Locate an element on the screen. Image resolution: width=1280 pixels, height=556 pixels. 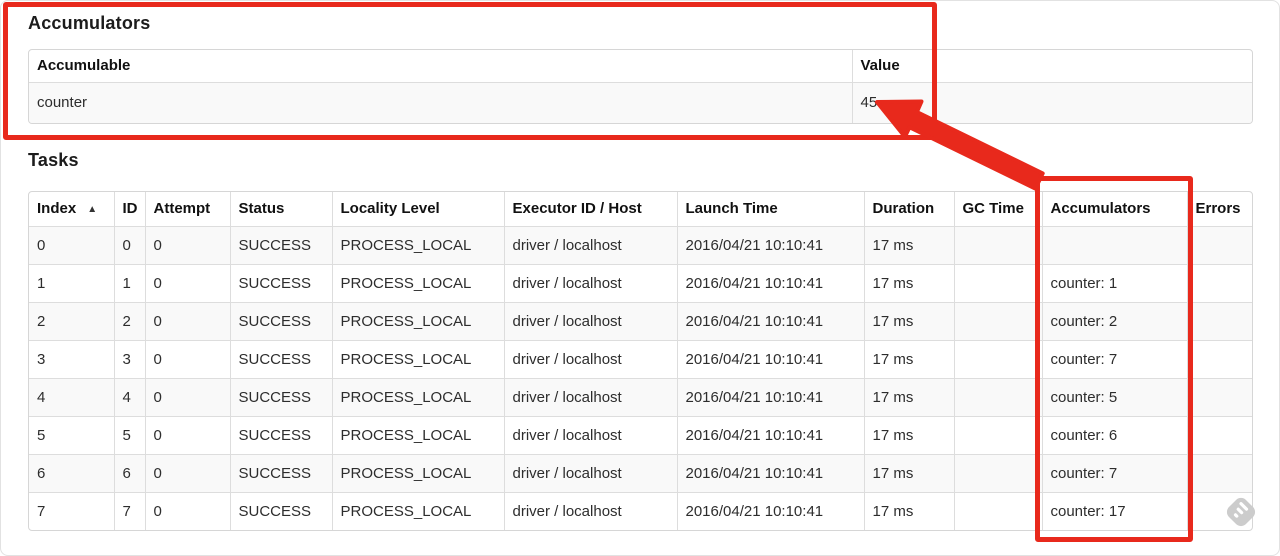
column-header-errors: Errors is located at coordinates (1219, 209).